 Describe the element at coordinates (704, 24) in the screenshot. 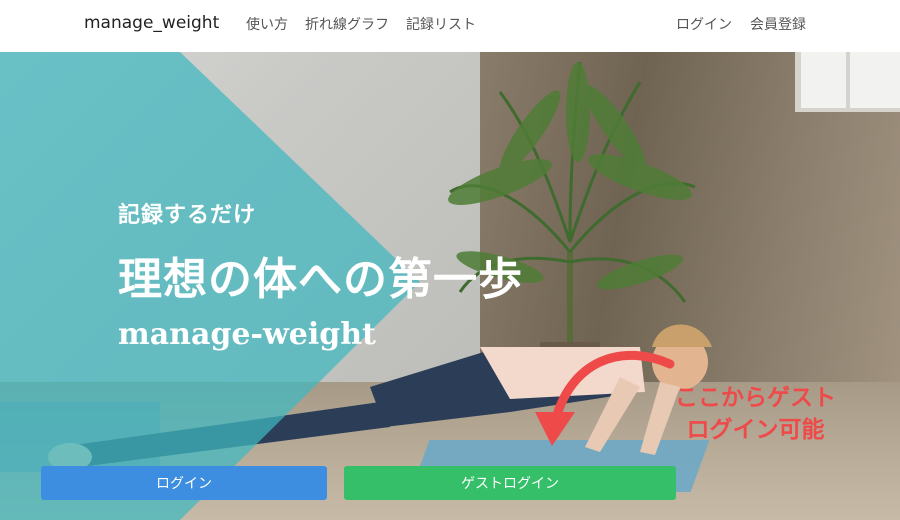

I see `nav-link-login: ログイン` at that location.